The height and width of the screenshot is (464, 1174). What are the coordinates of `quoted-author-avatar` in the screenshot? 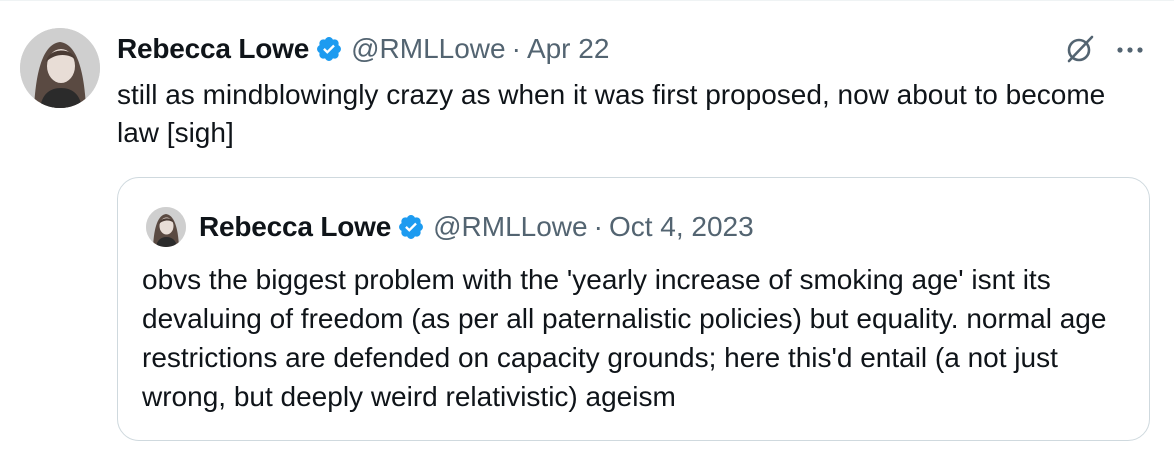 It's located at (166, 227).